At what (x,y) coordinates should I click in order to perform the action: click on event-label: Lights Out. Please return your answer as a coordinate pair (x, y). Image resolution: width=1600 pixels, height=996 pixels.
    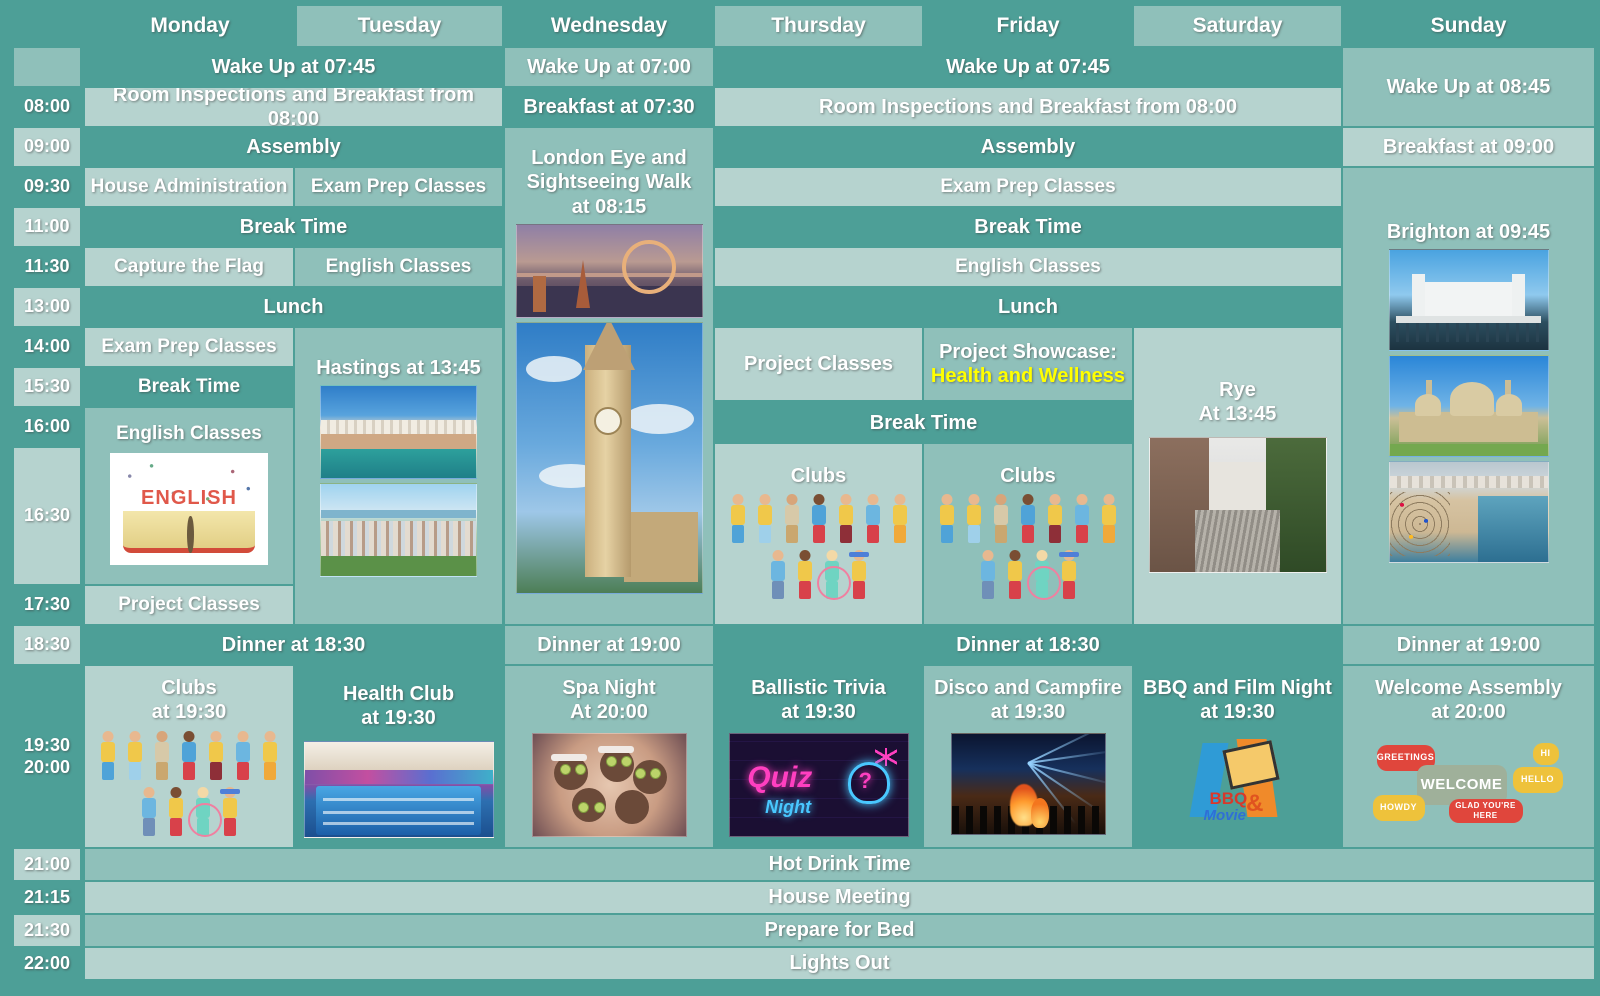
    Looking at the image, I should click on (839, 963).